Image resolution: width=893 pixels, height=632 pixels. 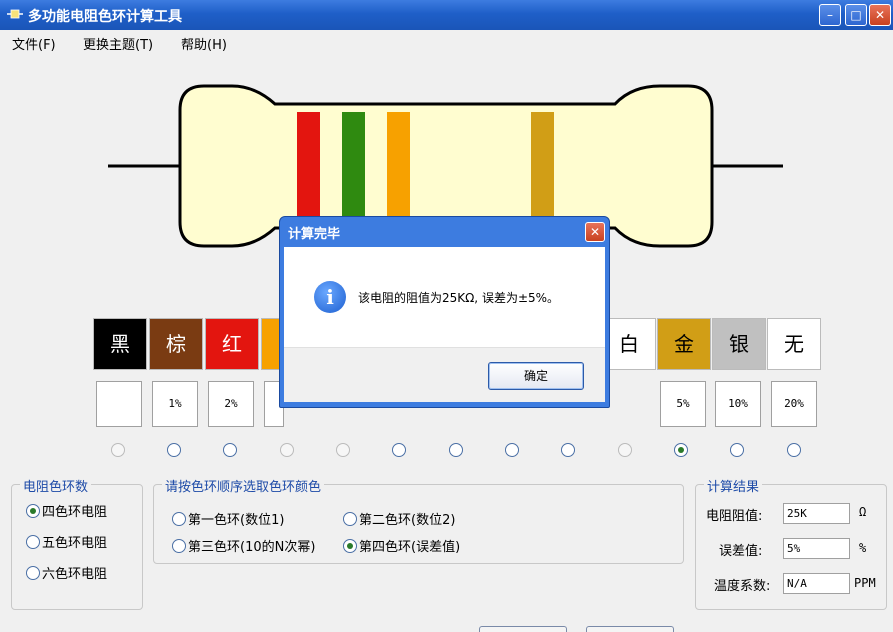 What do you see at coordinates (733, 485) in the screenshot?
I see `result-title: 计算结果` at bounding box center [733, 485].